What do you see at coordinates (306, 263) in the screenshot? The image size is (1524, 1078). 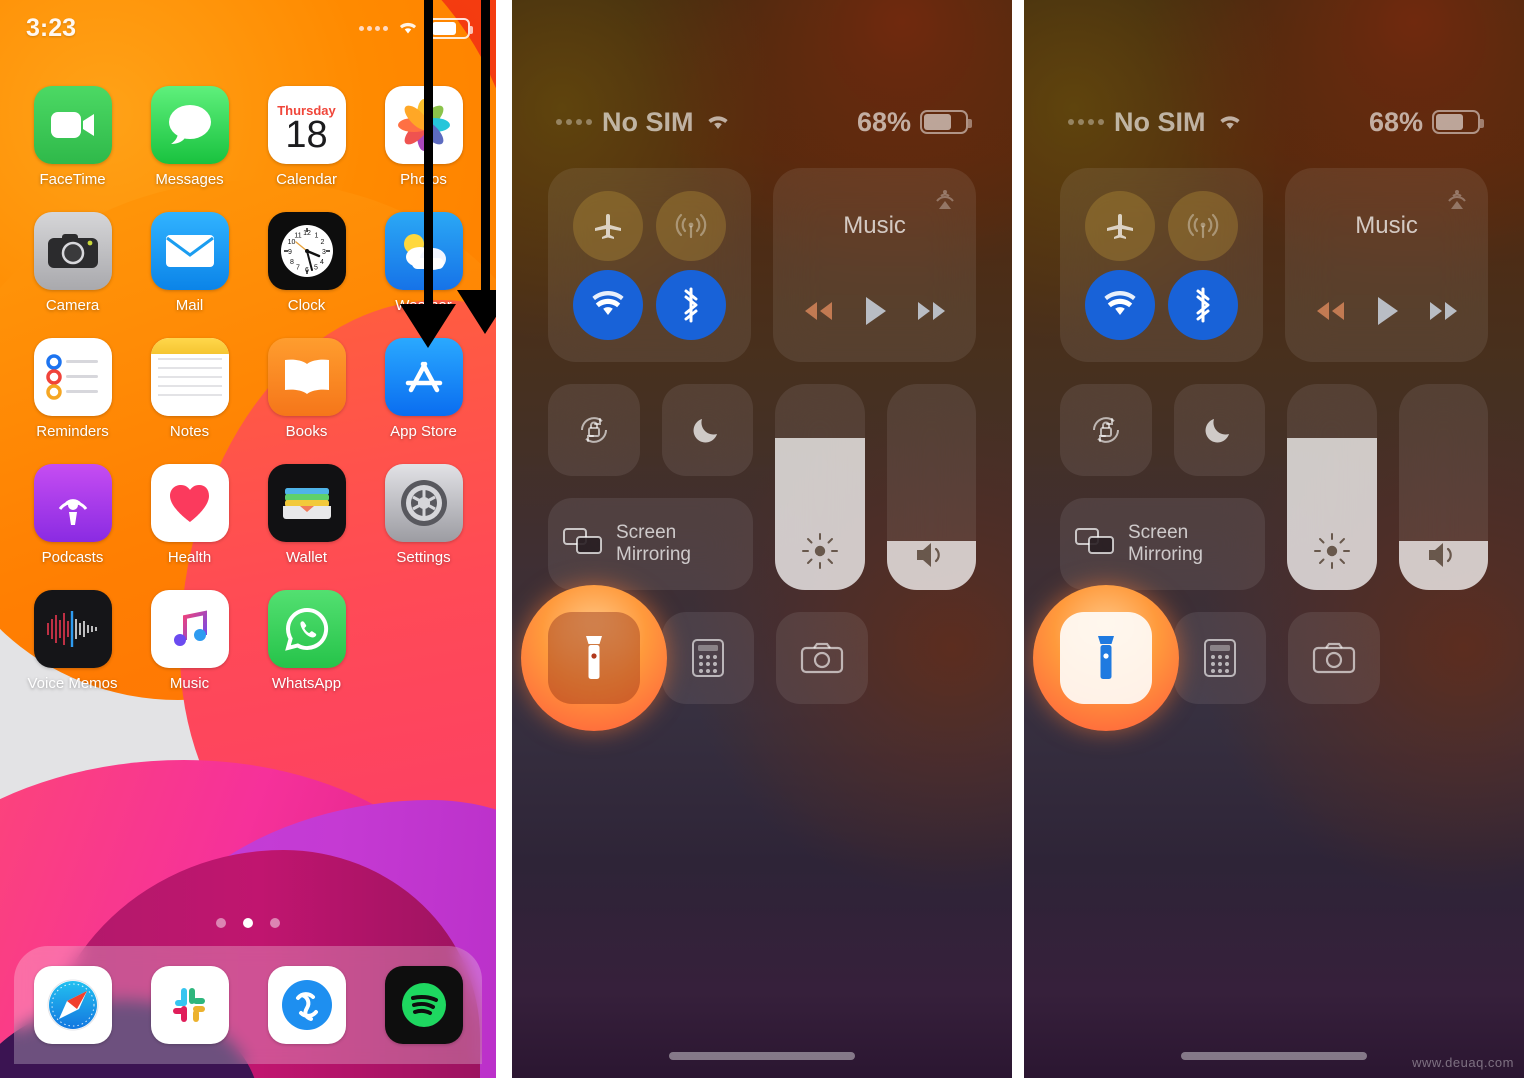 I see `app-clock: 12 3 6 9 12 45 7 8 10 11 Clock` at bounding box center [306, 263].